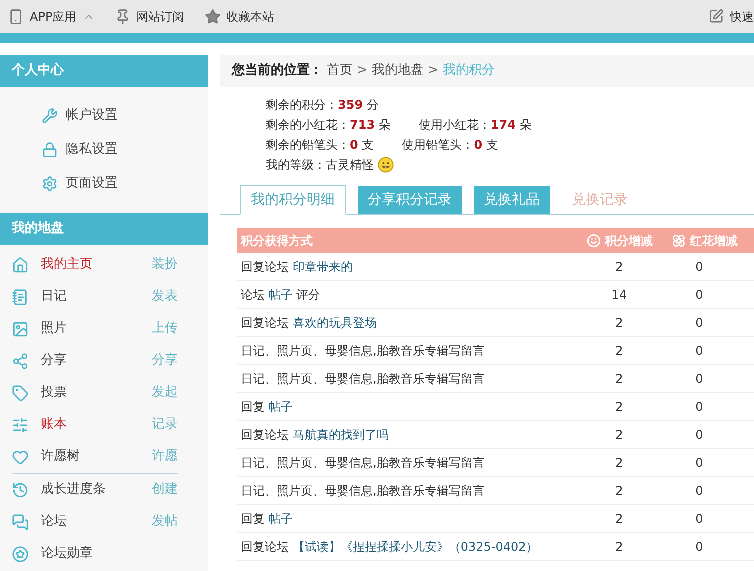  What do you see at coordinates (277, 71) in the screenshot?
I see `breadcrumb-label: 您当前的位置：` at bounding box center [277, 71].